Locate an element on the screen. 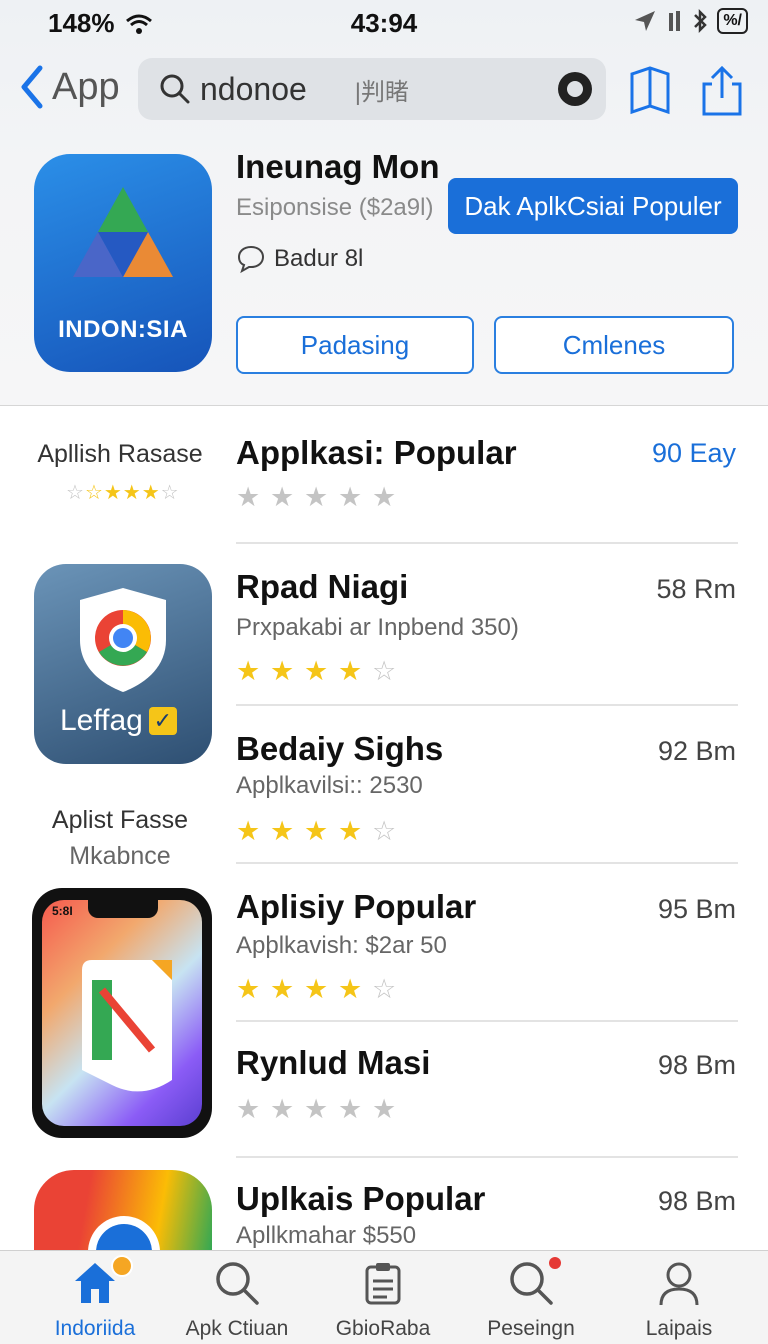 The width and height of the screenshot is (768, 1344). featured-app-badge: Badur 8l is located at coordinates (299, 259).